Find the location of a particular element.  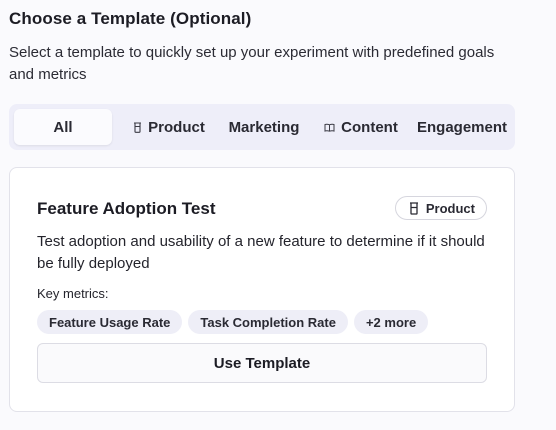

tab-label: Content is located at coordinates (369, 127).